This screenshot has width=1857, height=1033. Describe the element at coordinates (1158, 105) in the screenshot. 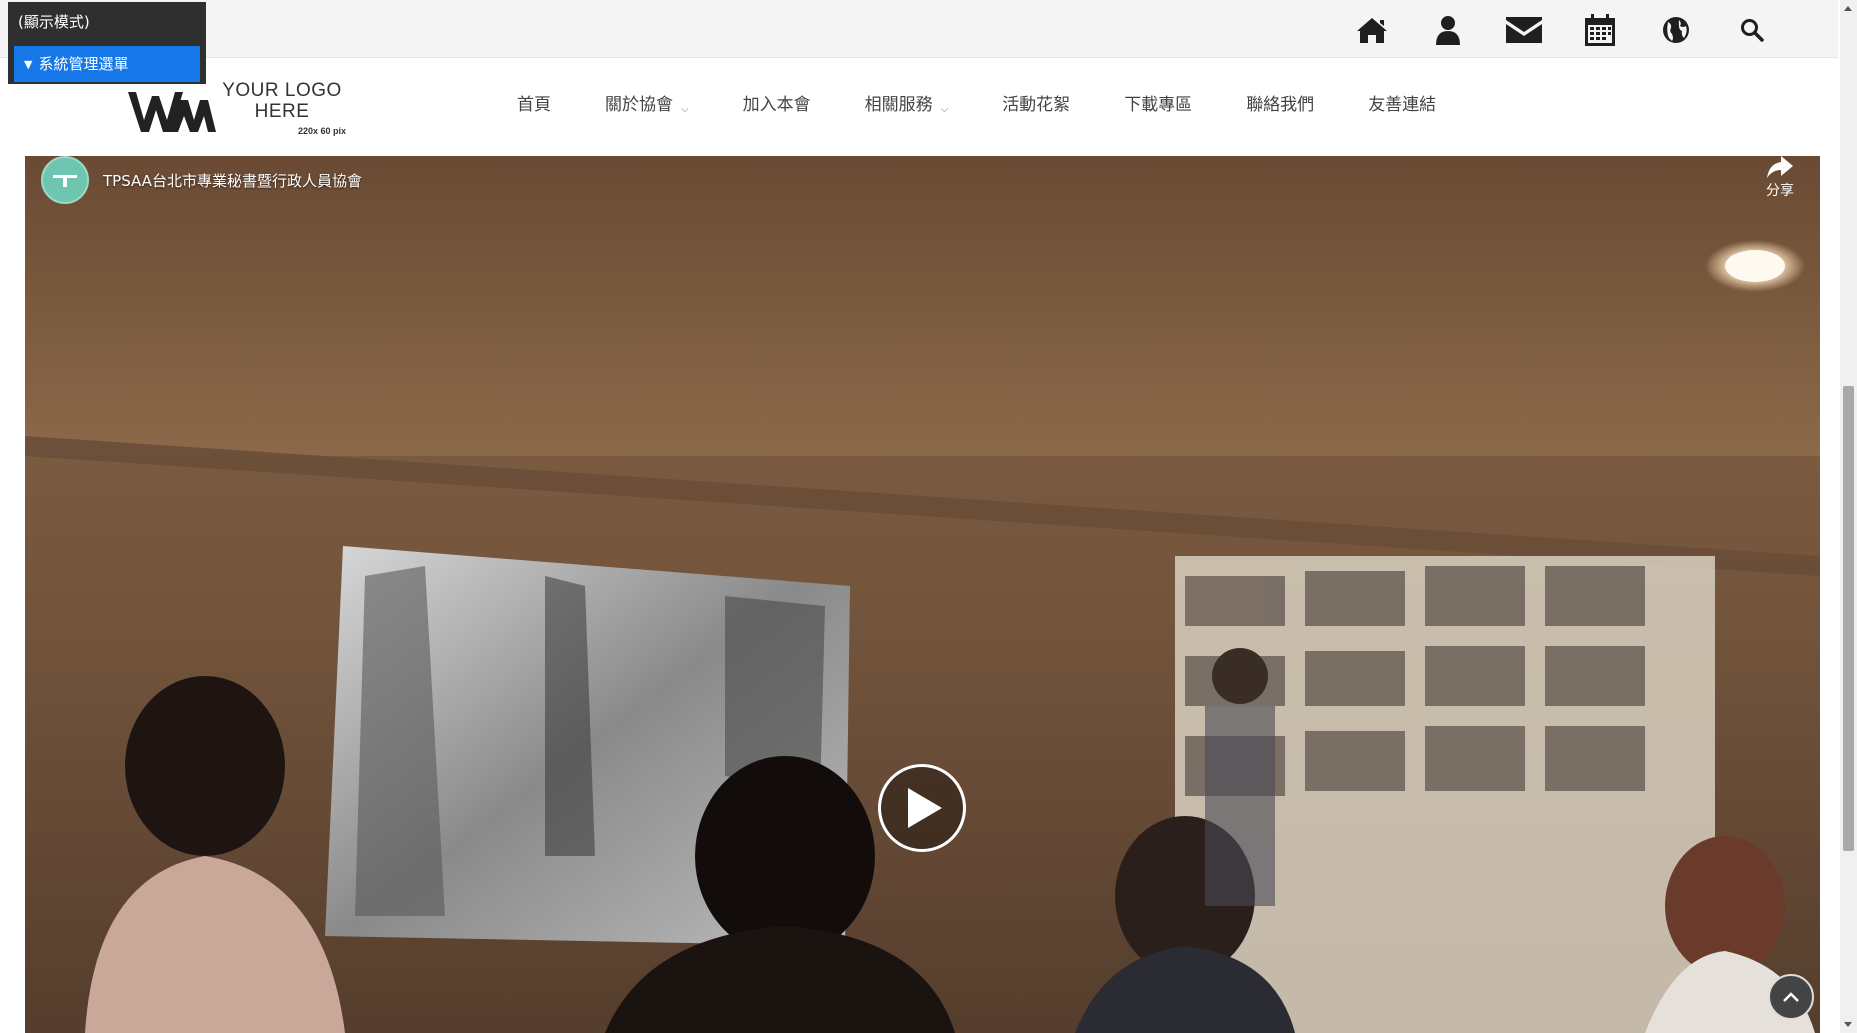

I see `nav-item-label: 下載專區` at that location.